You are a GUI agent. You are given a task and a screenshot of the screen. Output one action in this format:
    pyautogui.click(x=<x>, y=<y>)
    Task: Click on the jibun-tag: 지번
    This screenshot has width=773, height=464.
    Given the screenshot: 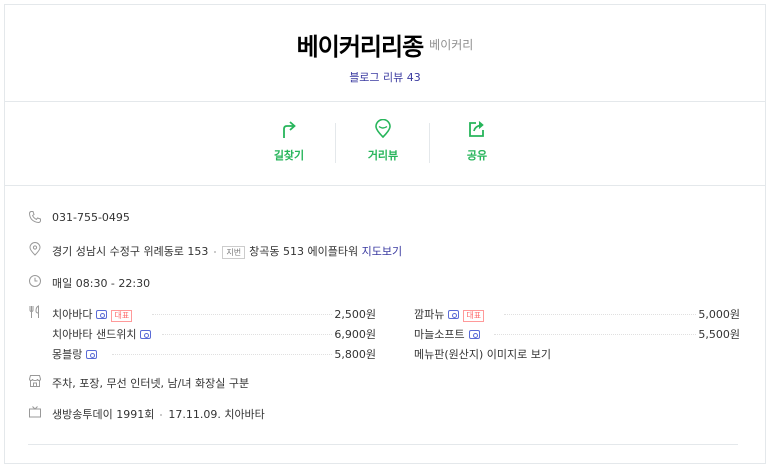 What is the action you would take?
    pyautogui.click(x=234, y=252)
    